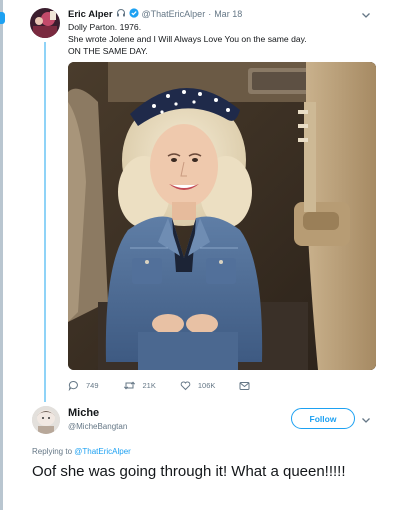 This screenshot has height=510, width=400. What do you see at coordinates (108, 51) in the screenshot?
I see `tweet-text-line: ON THE SAME DAY.` at bounding box center [108, 51].